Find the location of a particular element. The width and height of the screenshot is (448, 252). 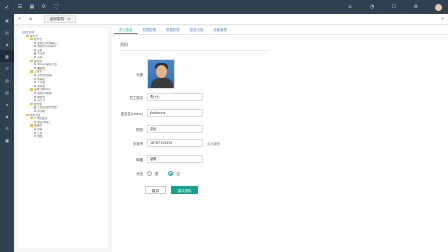

job-label: 职务 is located at coordinates (139, 129).